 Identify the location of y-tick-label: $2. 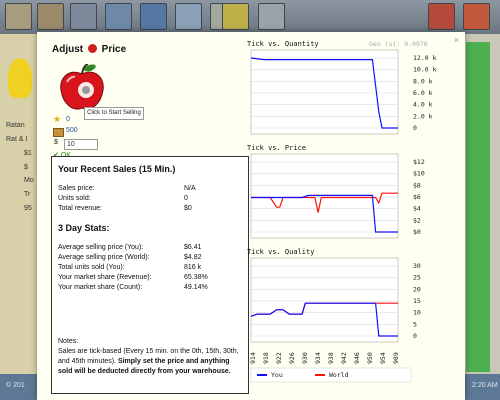
(417, 220).